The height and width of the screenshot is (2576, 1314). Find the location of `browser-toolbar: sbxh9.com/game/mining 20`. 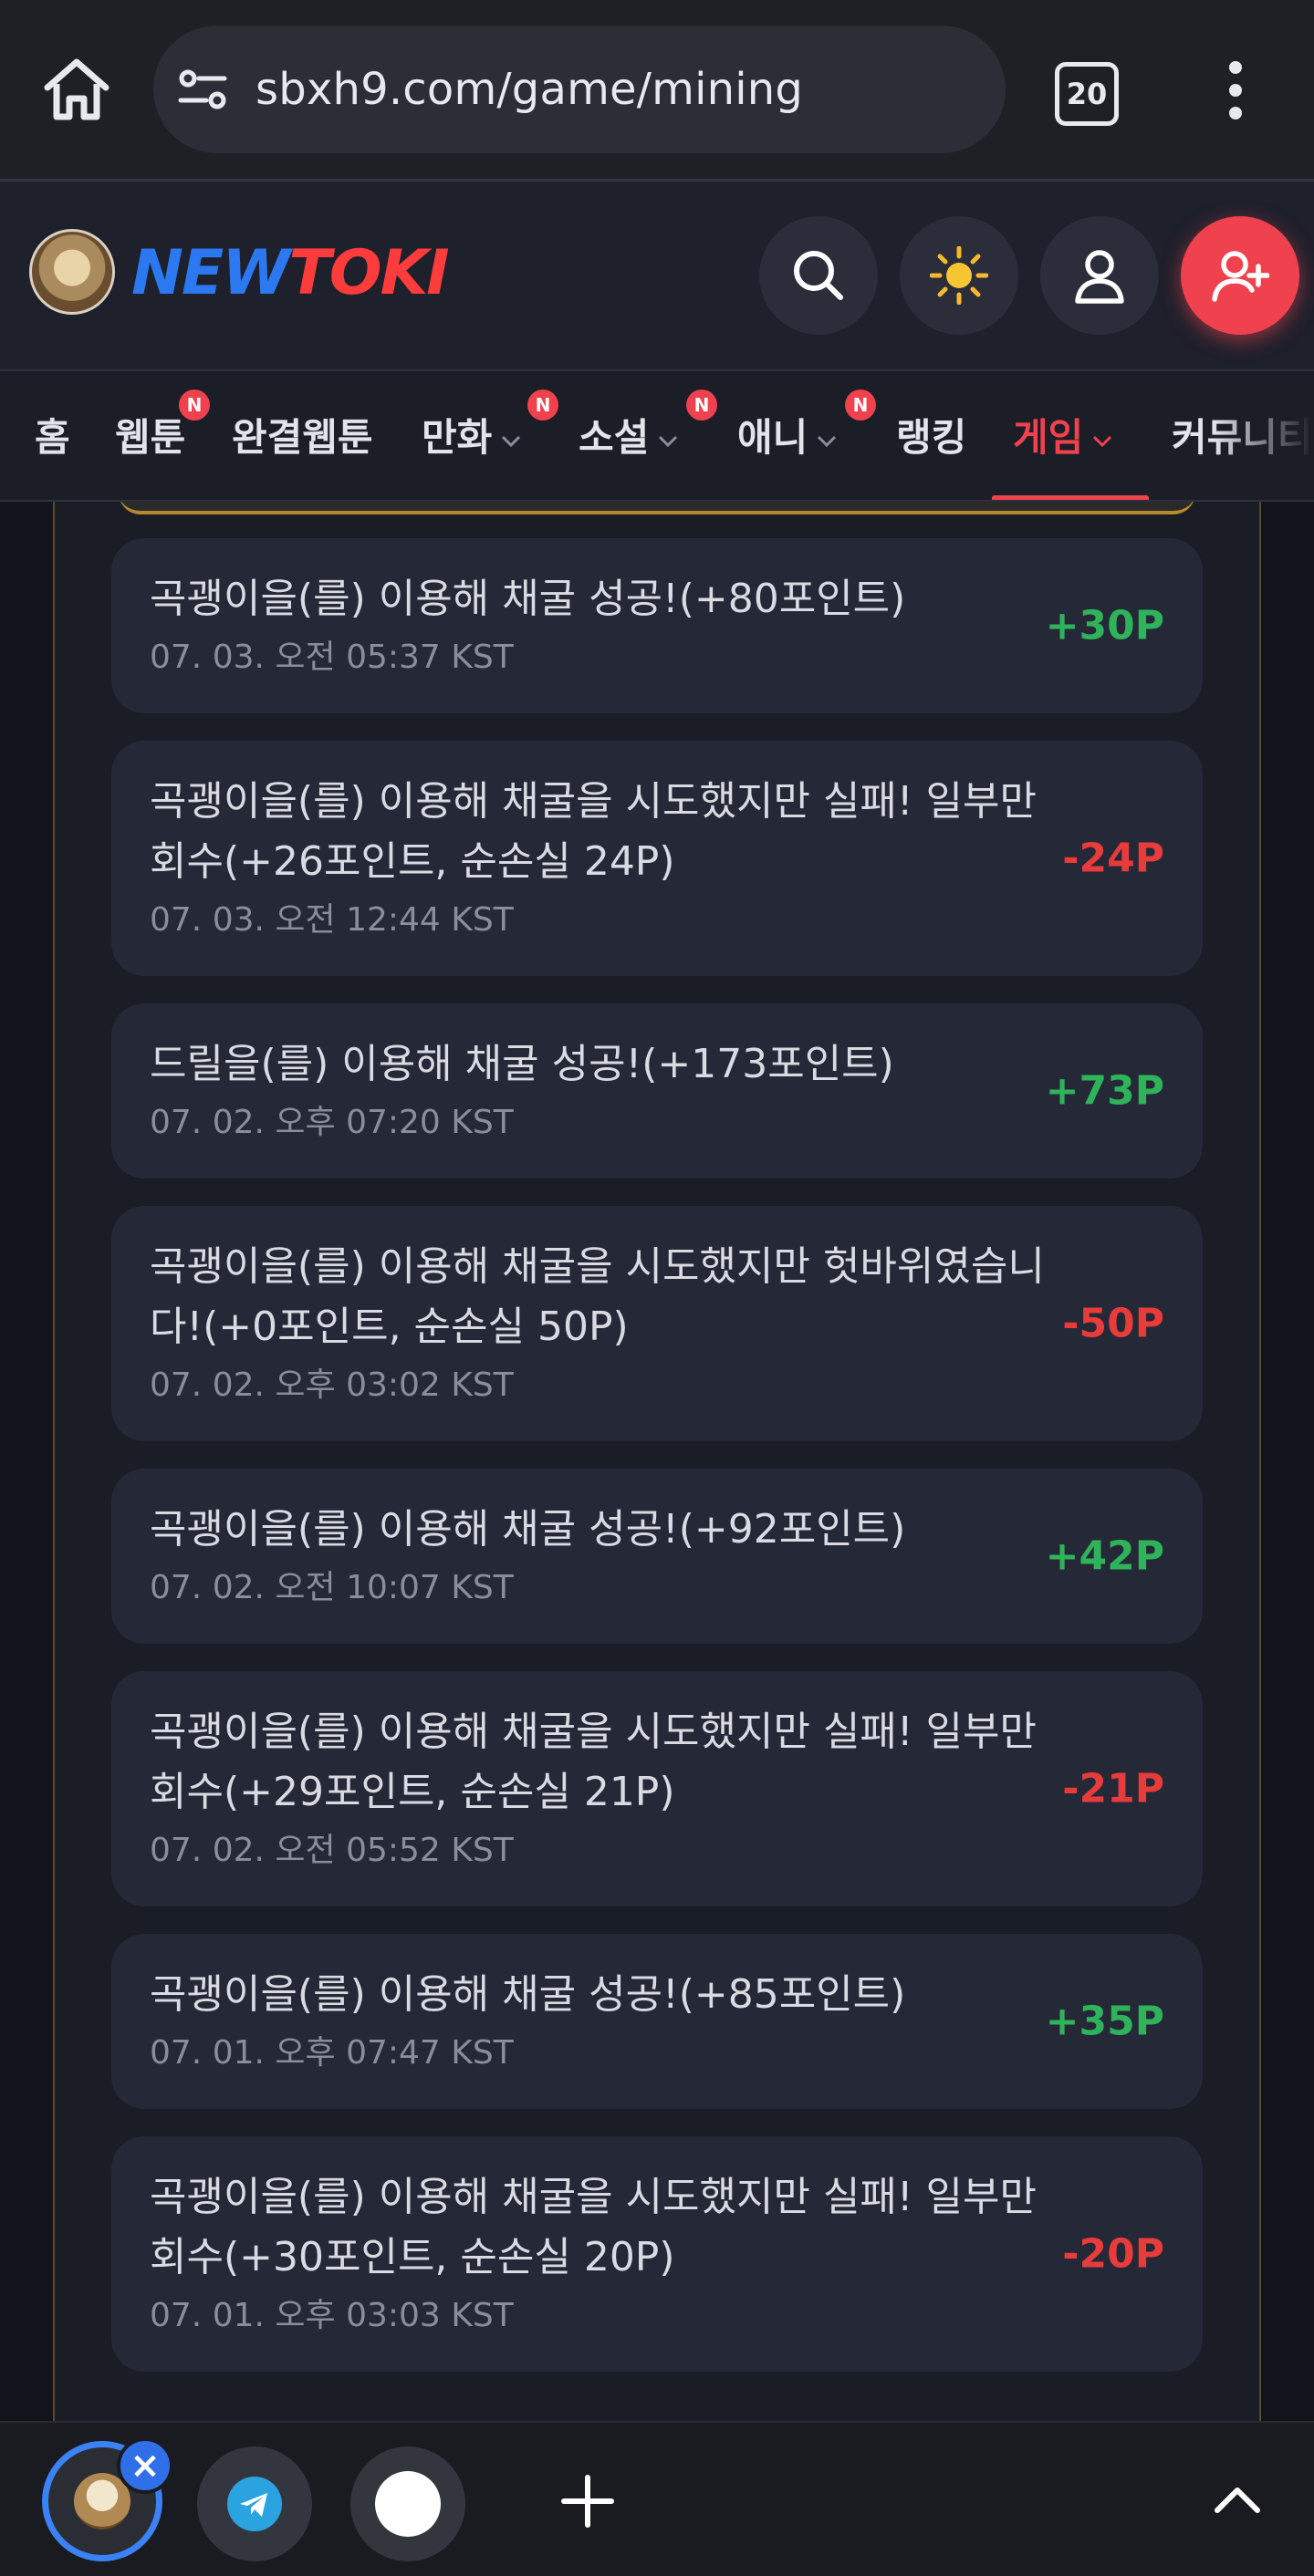

browser-toolbar: sbxh9.com/game/mining 20 is located at coordinates (657, 91).